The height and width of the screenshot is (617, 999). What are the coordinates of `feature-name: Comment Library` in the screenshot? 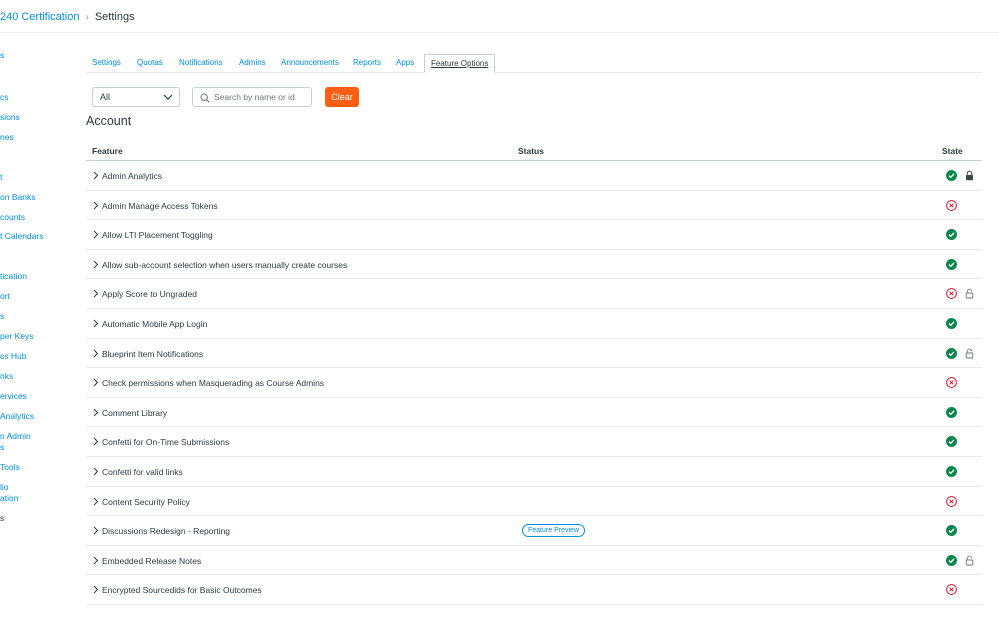 It's located at (134, 413).